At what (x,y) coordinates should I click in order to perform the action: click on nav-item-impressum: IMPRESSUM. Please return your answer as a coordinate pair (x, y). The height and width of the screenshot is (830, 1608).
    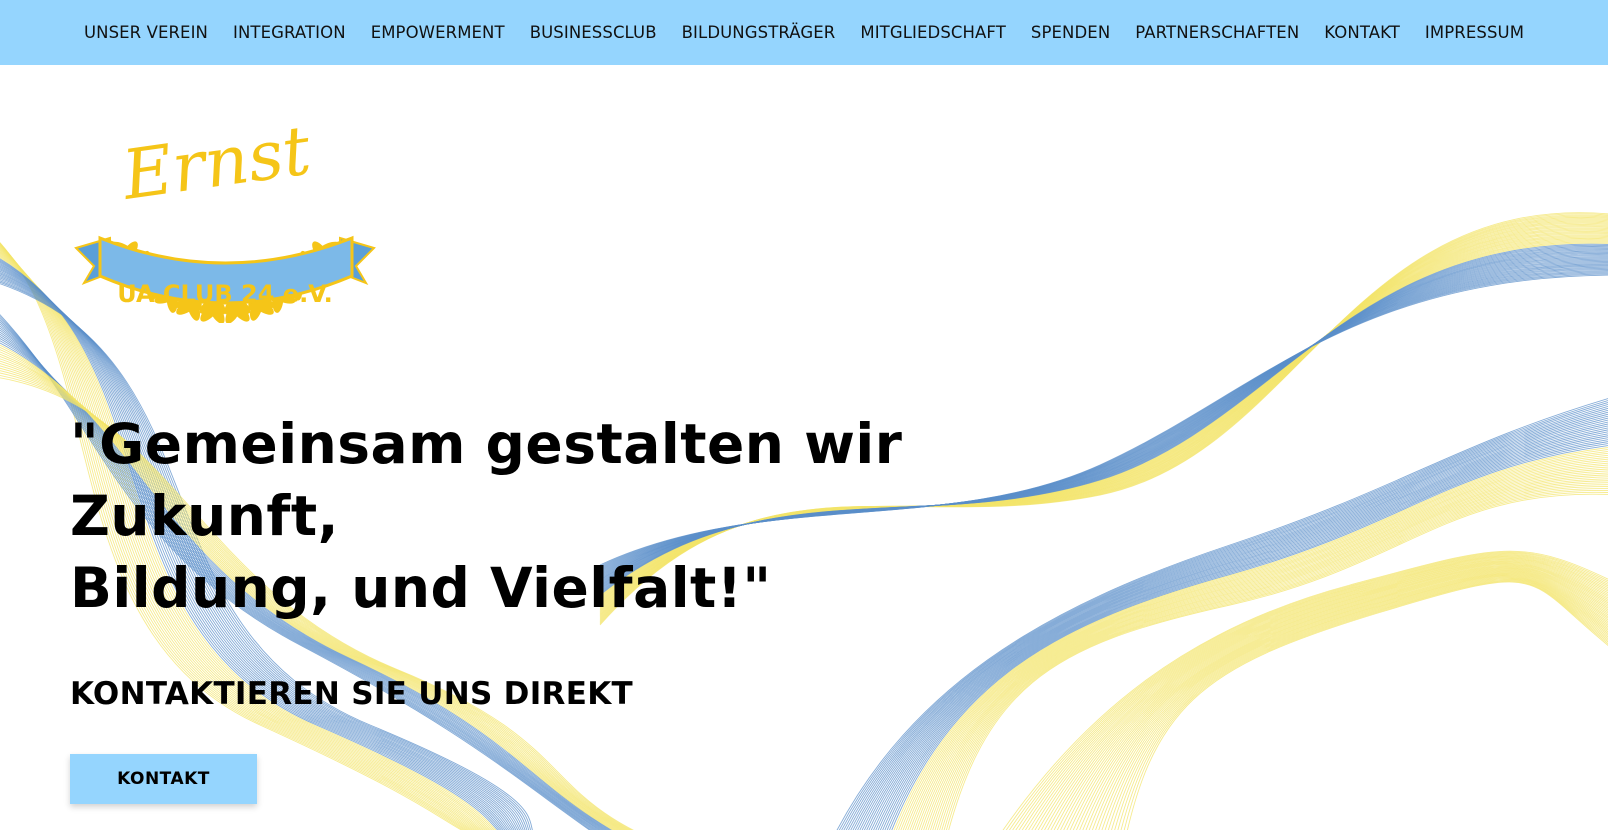
    Looking at the image, I should click on (1474, 32).